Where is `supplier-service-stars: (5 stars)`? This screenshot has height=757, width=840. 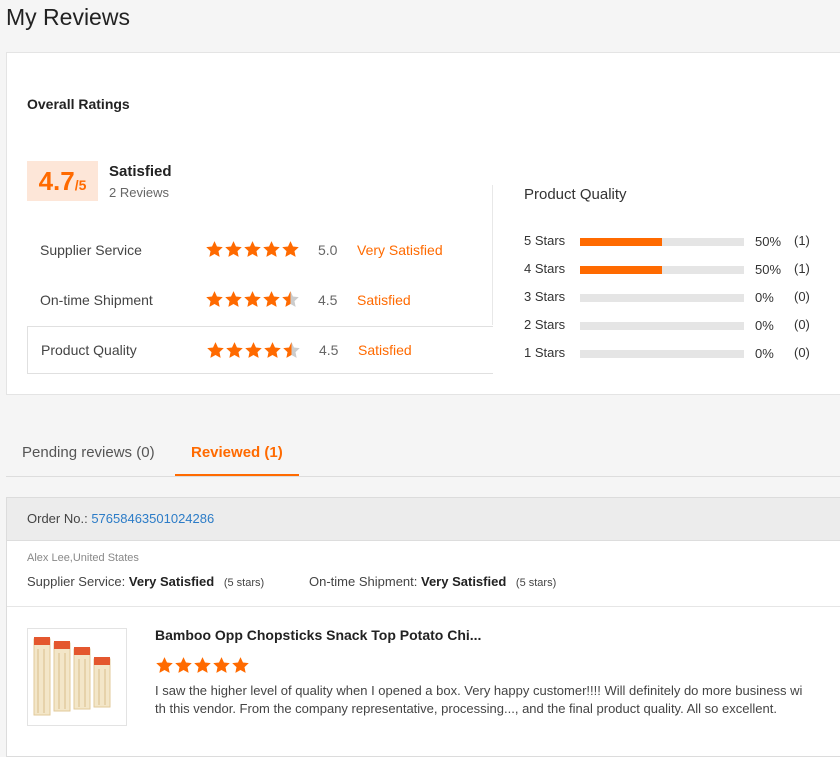
supplier-service-stars: (5 stars) is located at coordinates (244, 583).